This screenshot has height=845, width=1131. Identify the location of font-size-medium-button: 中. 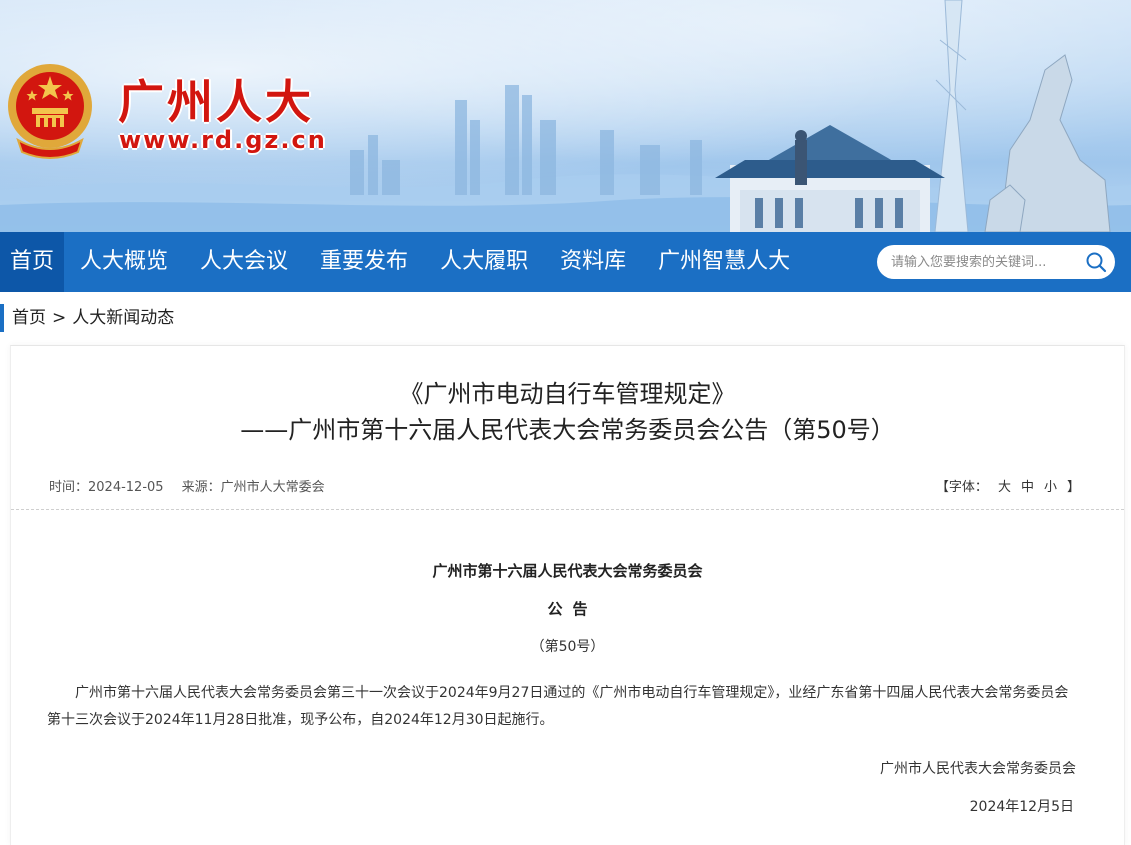
(1027, 485).